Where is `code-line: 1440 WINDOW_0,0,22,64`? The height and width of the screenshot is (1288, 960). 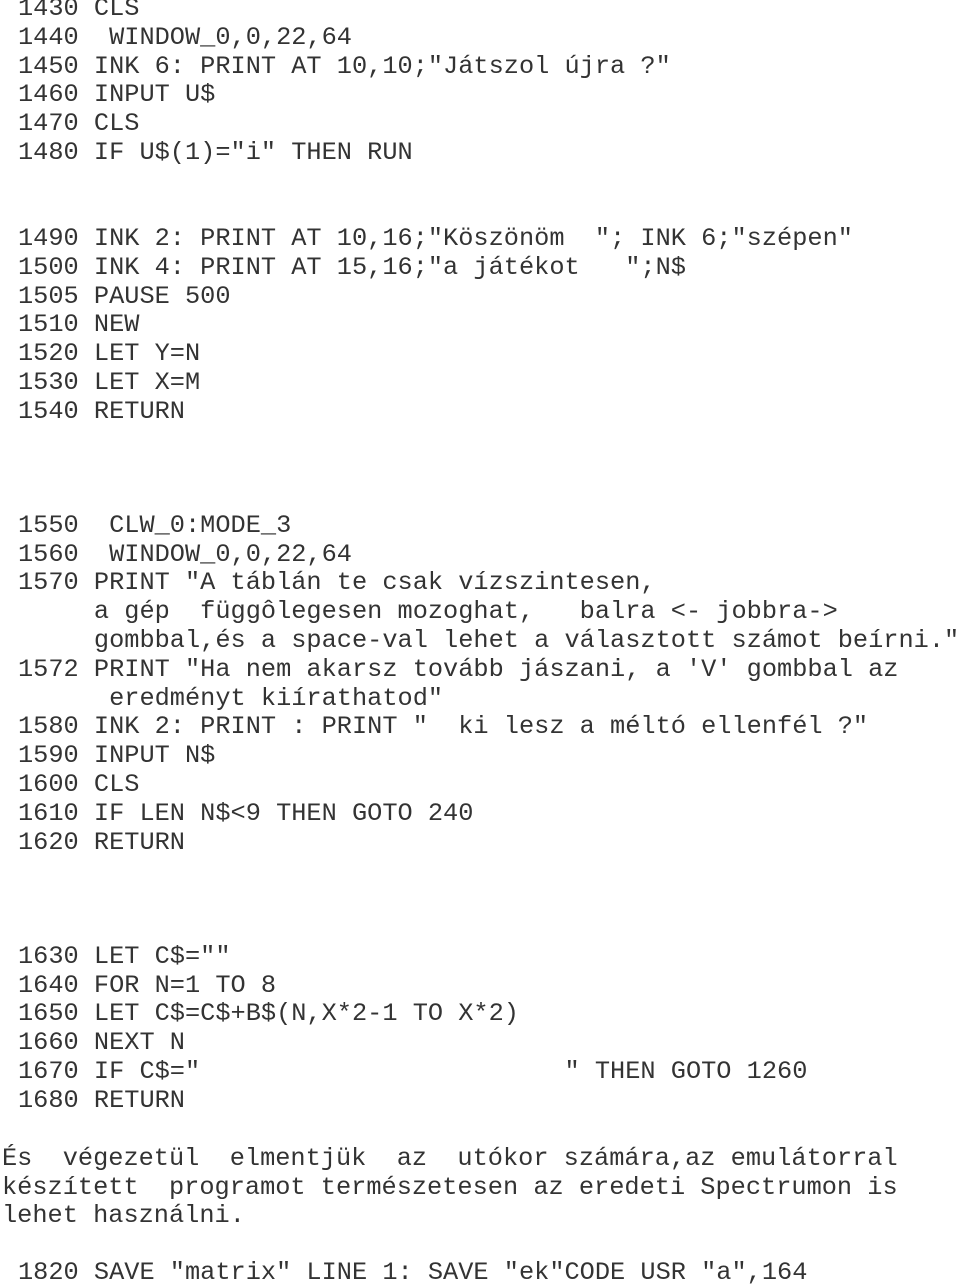 code-line: 1440 WINDOW_0,0,22,64 is located at coordinates (185, 37).